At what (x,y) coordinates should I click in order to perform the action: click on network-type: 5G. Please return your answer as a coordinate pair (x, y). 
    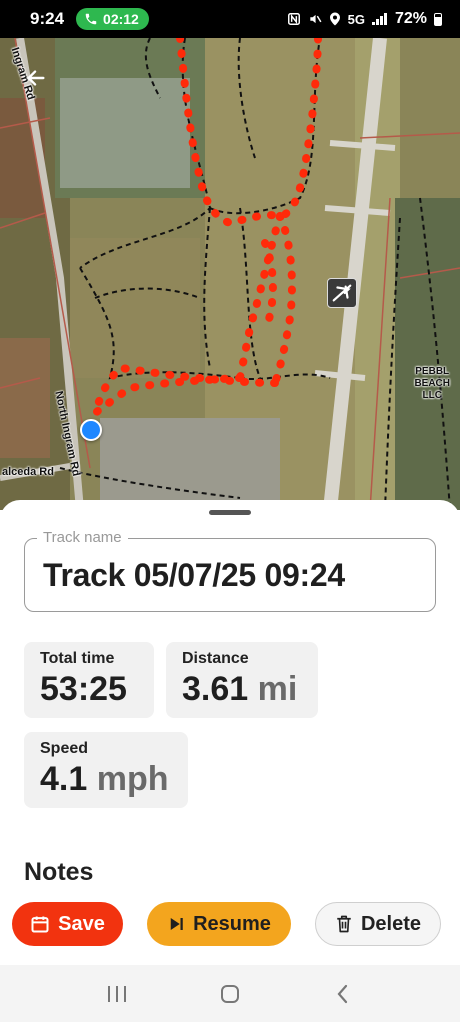
    Looking at the image, I should click on (356, 19).